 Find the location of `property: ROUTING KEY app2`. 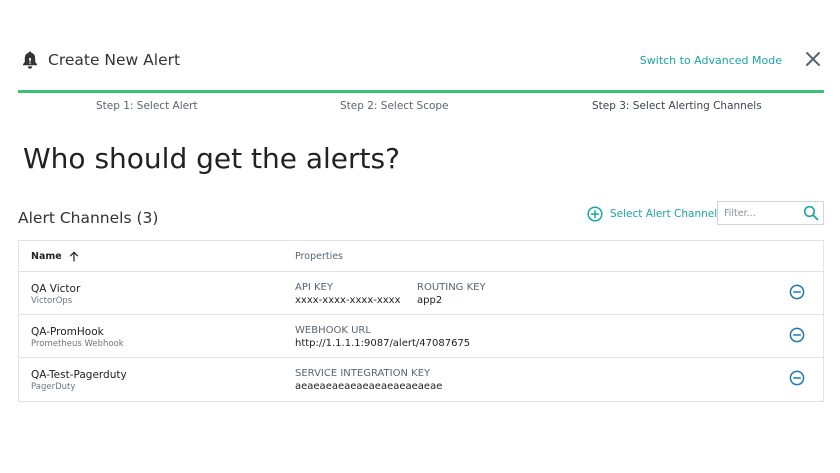

property: ROUTING KEY app2 is located at coordinates (451, 294).